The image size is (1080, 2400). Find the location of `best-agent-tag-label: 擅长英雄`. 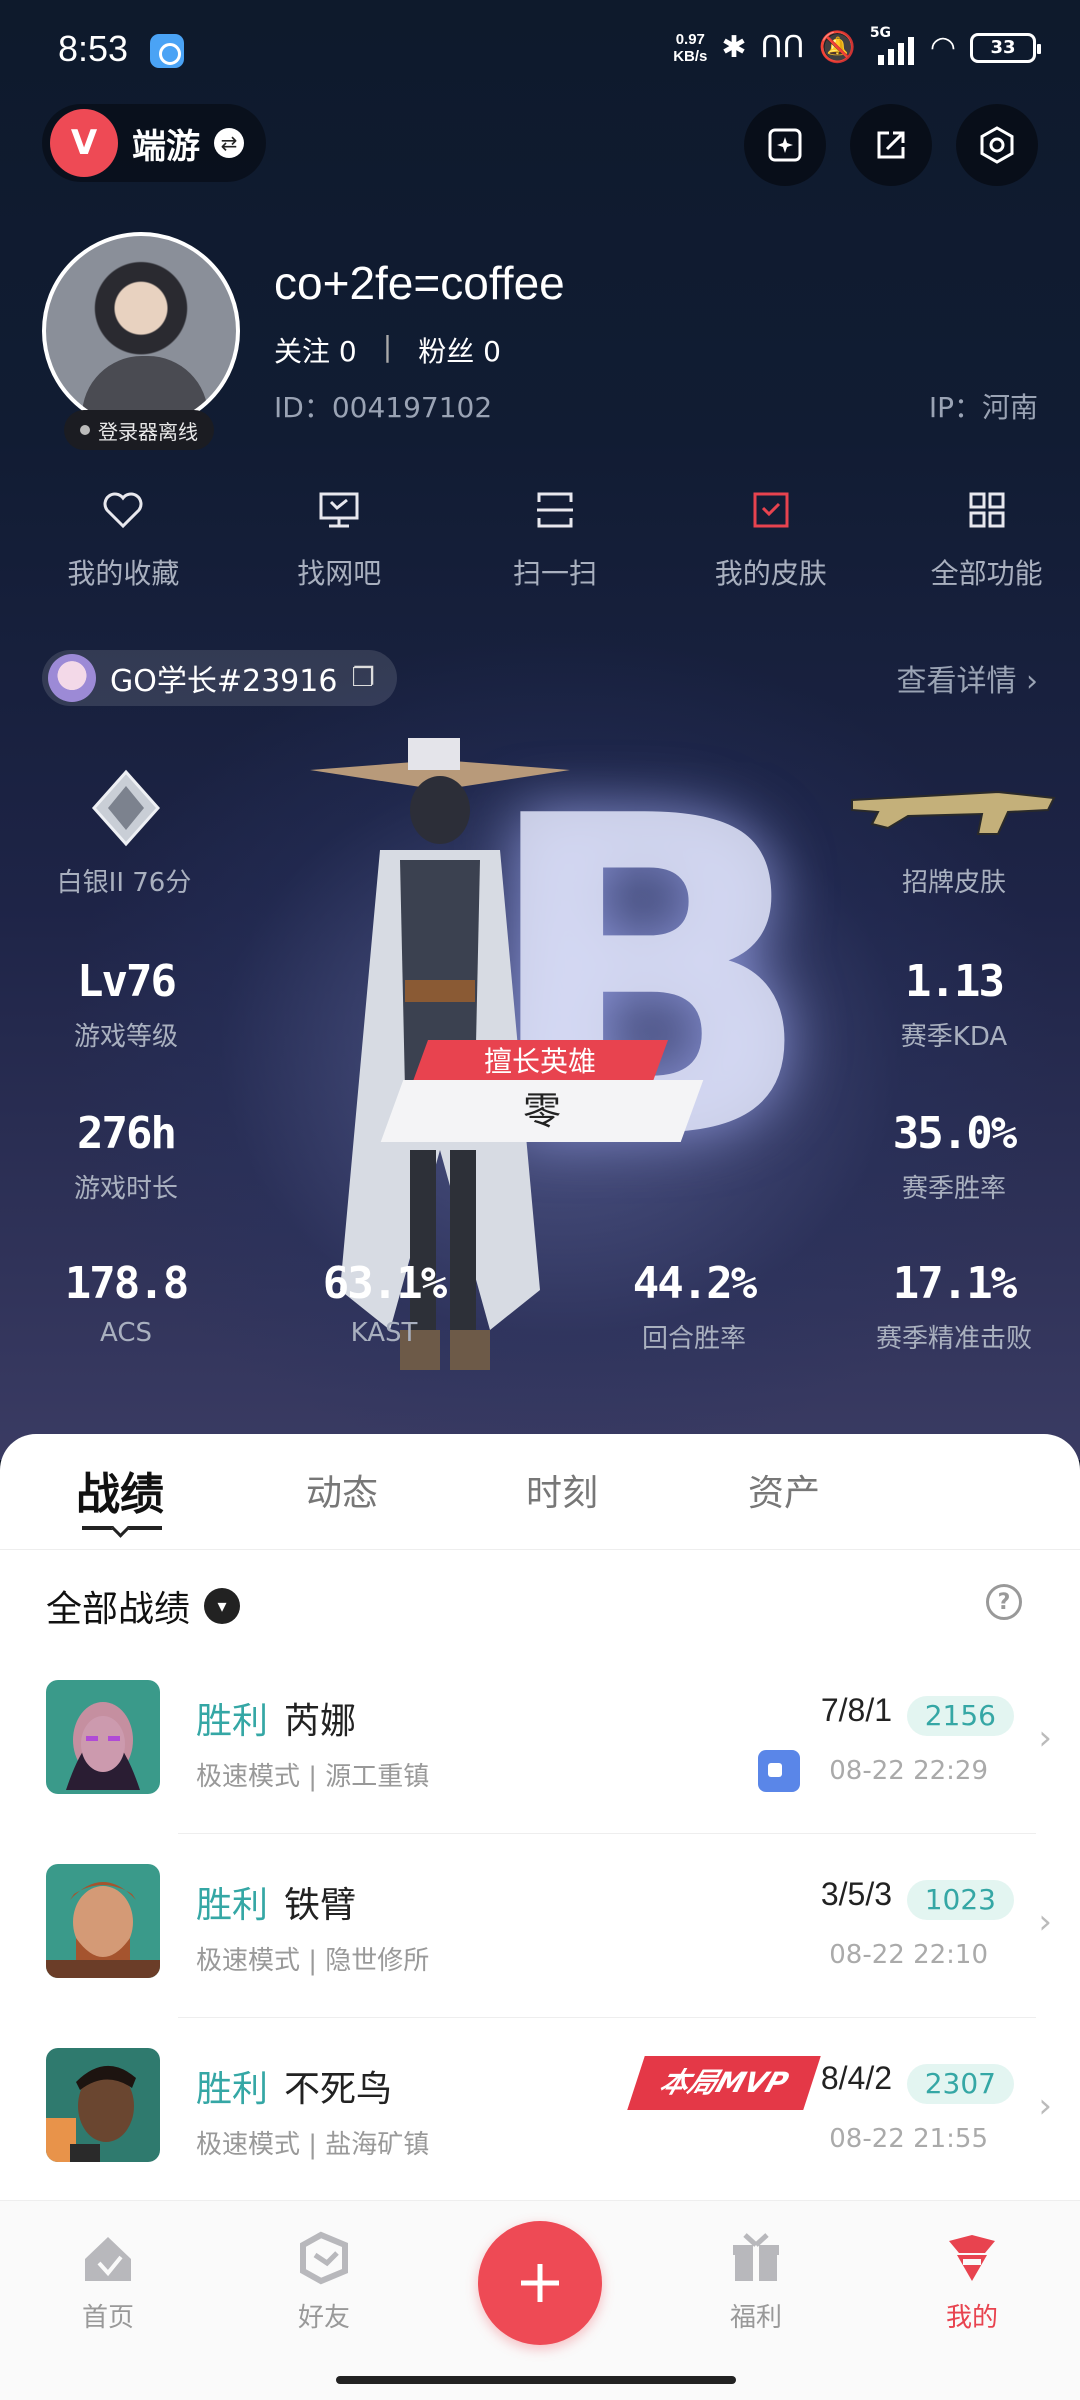

best-agent-tag-label: 擅长英雄 is located at coordinates (539, 1061).